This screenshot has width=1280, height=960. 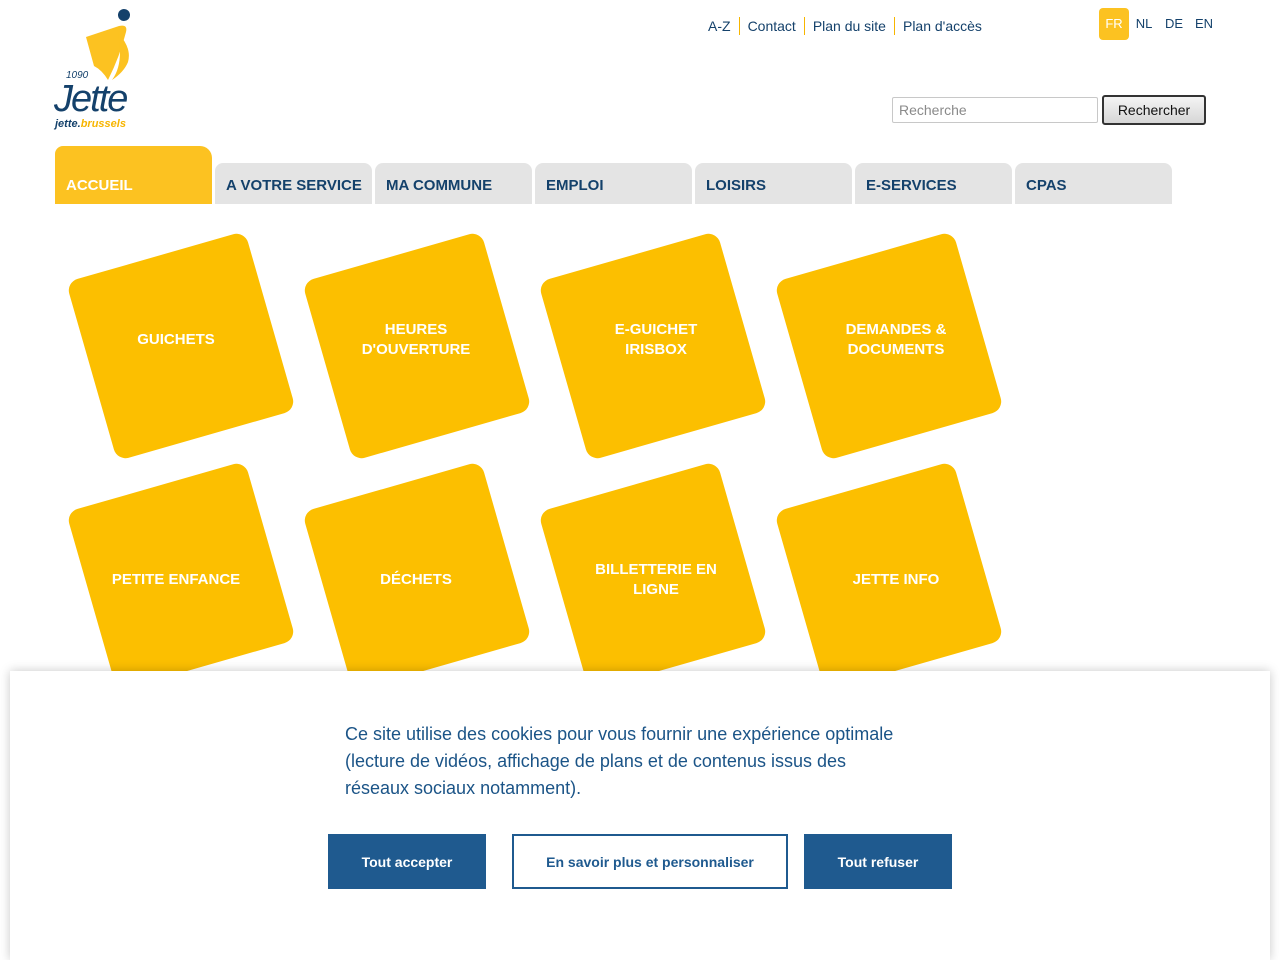 What do you see at coordinates (1204, 24) in the screenshot?
I see `lang-en: EN` at bounding box center [1204, 24].